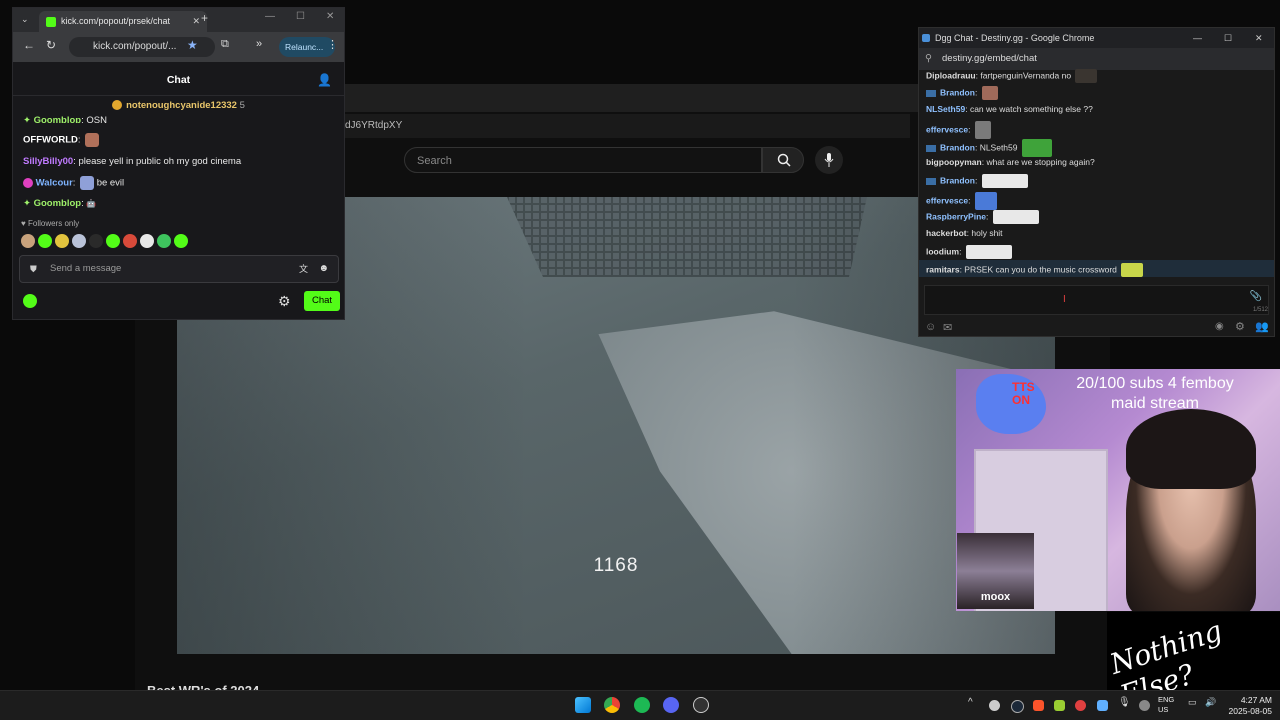 Image resolution: width=1280 pixels, height=720 pixels. What do you see at coordinates (1210, 702) in the screenshot?
I see `volume-icon: 🔊` at bounding box center [1210, 702].